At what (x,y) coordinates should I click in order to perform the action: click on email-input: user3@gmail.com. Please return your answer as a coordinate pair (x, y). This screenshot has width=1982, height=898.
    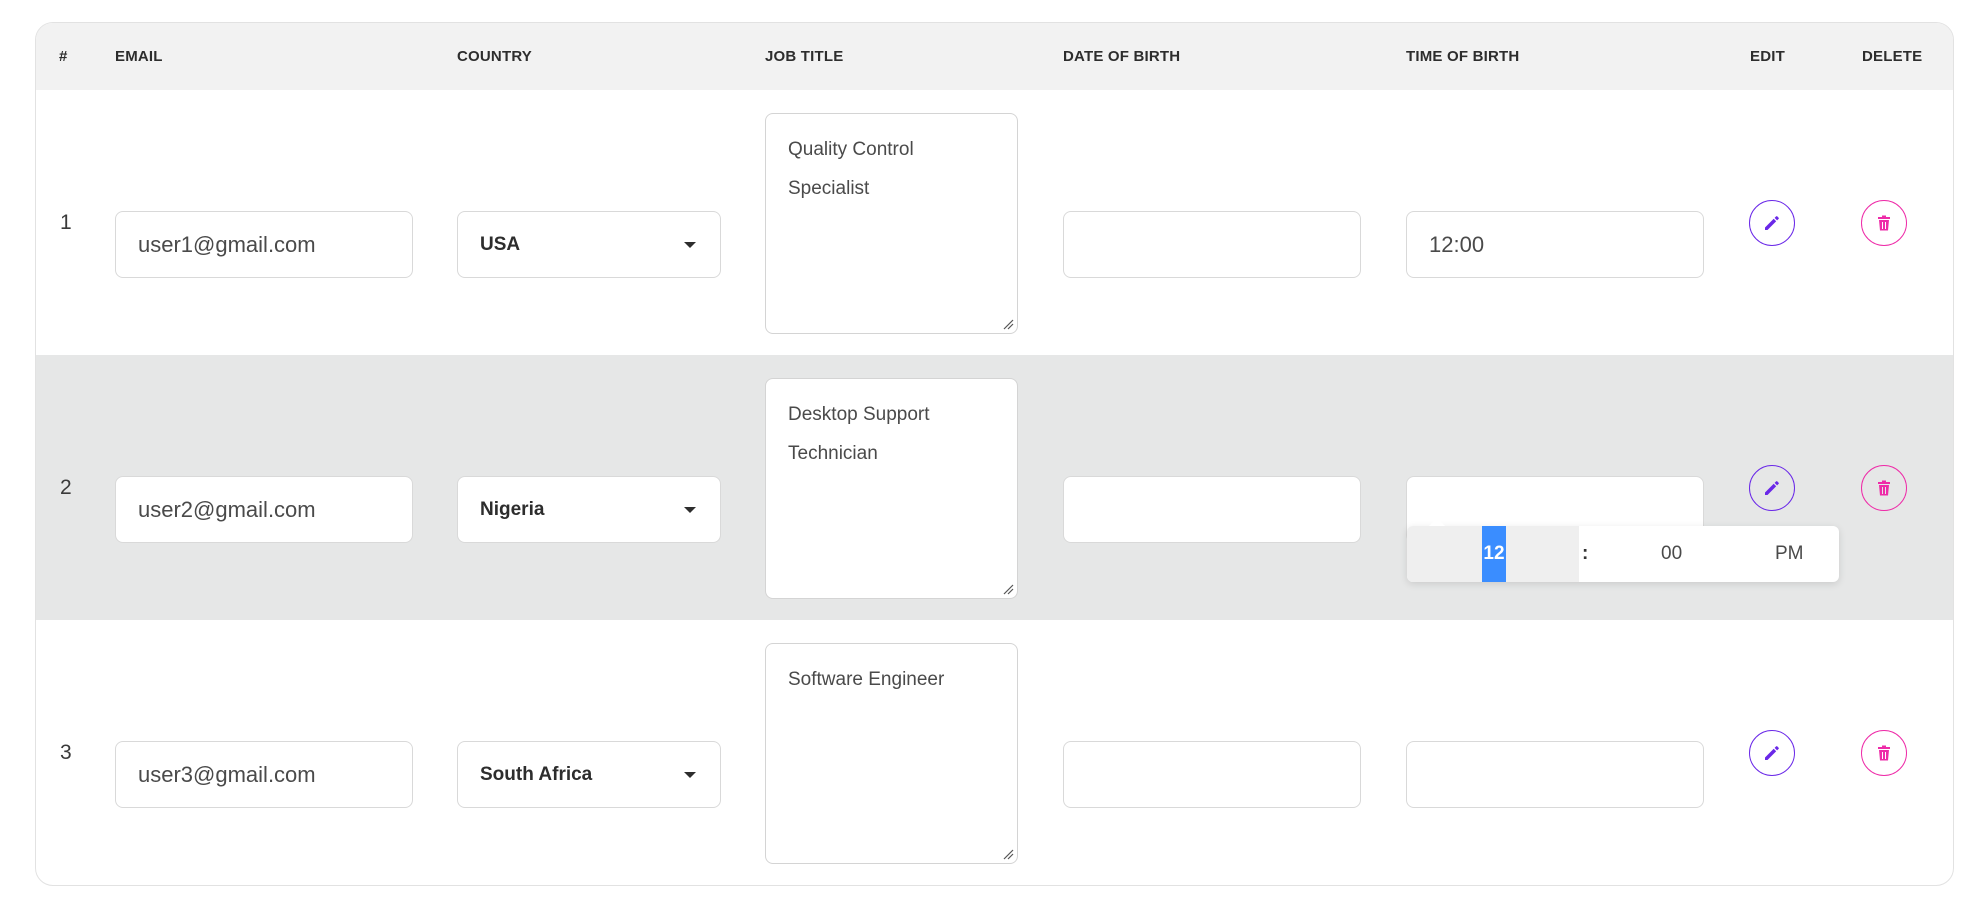
    Looking at the image, I should click on (264, 774).